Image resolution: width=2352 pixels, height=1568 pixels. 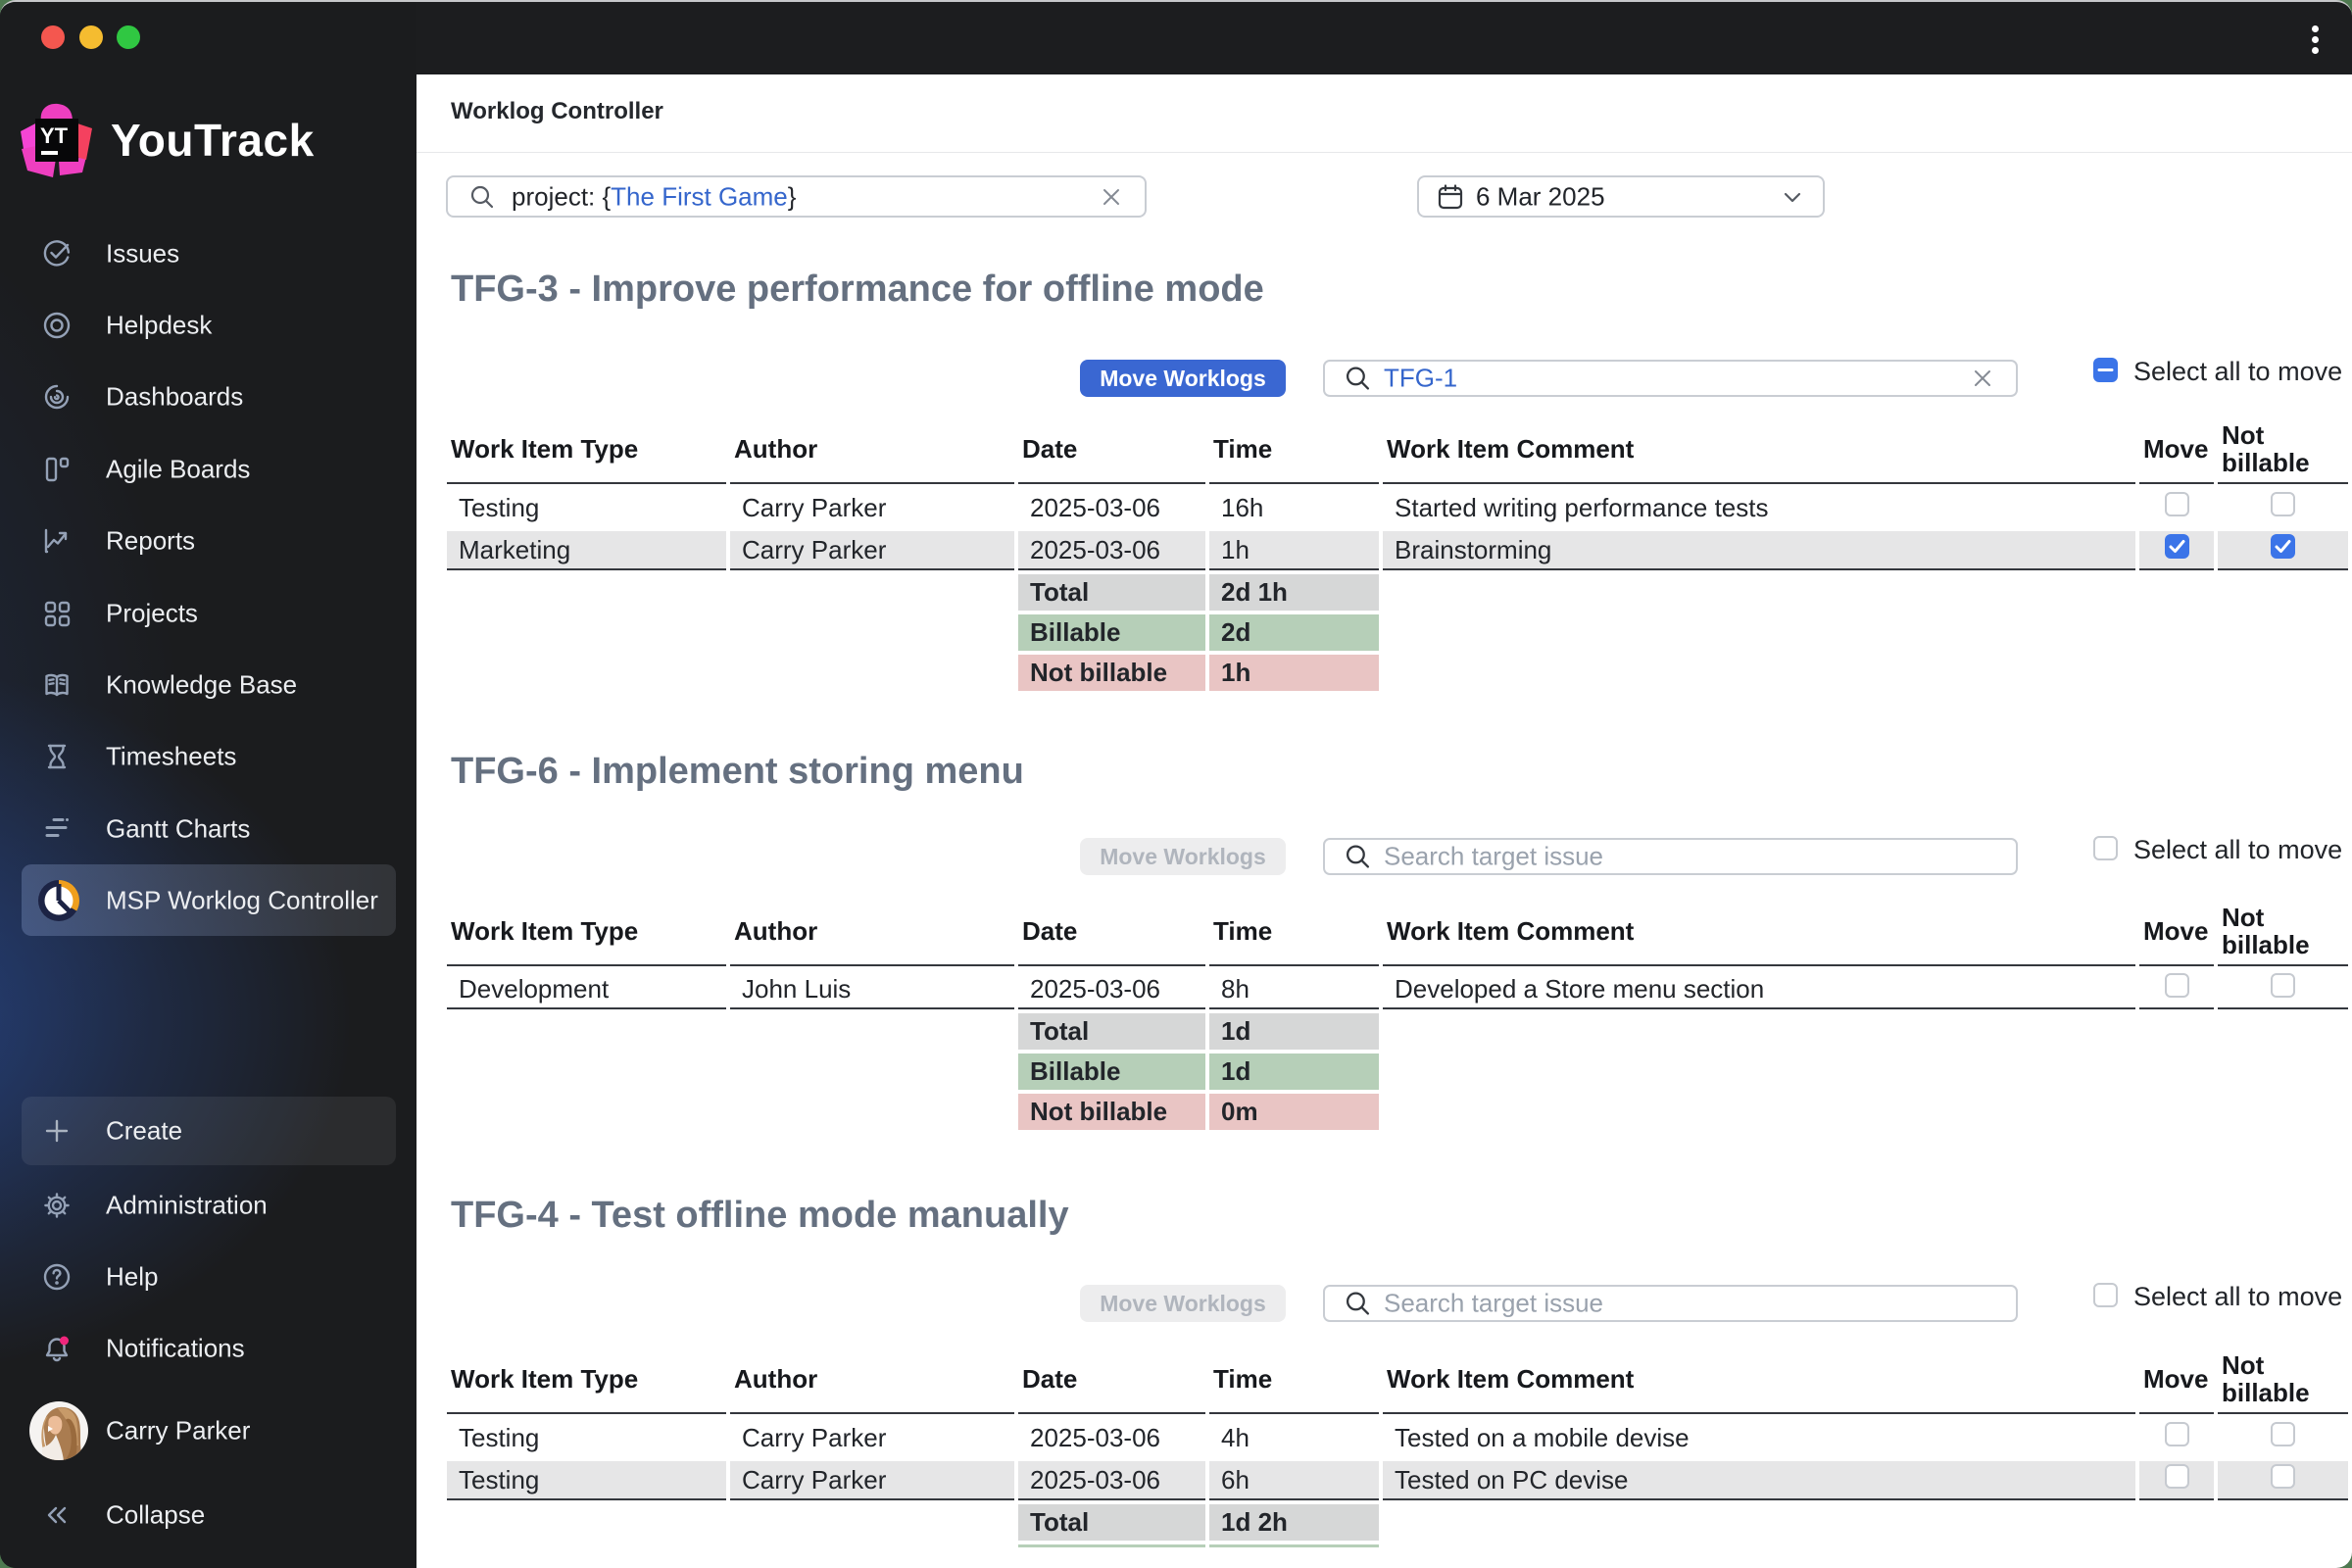 What do you see at coordinates (54, 135) in the screenshot?
I see `svg-text: YT` at bounding box center [54, 135].